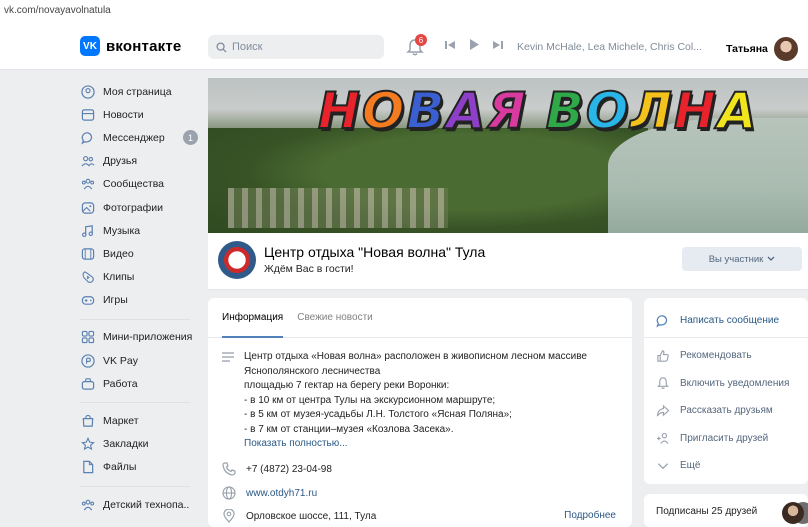 The width and height of the screenshot is (808, 527). Describe the element at coordinates (229, 516) in the screenshot. I see `location-pin-icon` at that location.